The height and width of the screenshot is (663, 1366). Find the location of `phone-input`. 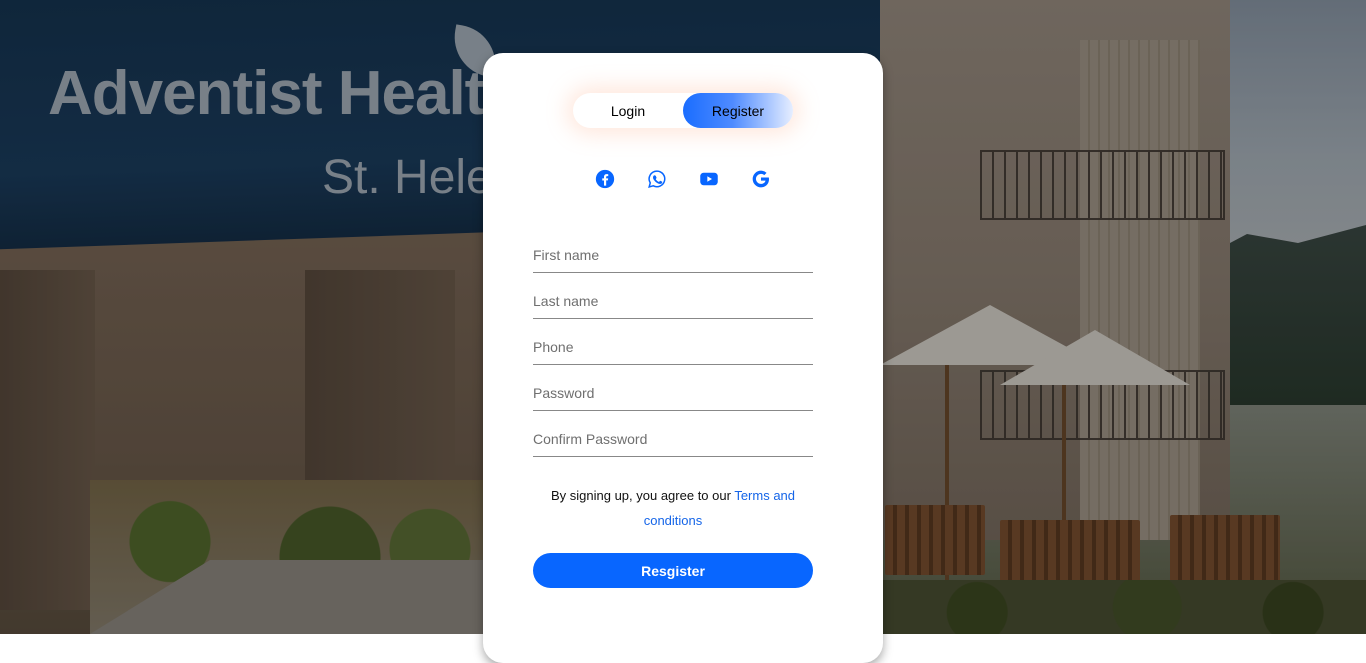

phone-input is located at coordinates (673, 345).